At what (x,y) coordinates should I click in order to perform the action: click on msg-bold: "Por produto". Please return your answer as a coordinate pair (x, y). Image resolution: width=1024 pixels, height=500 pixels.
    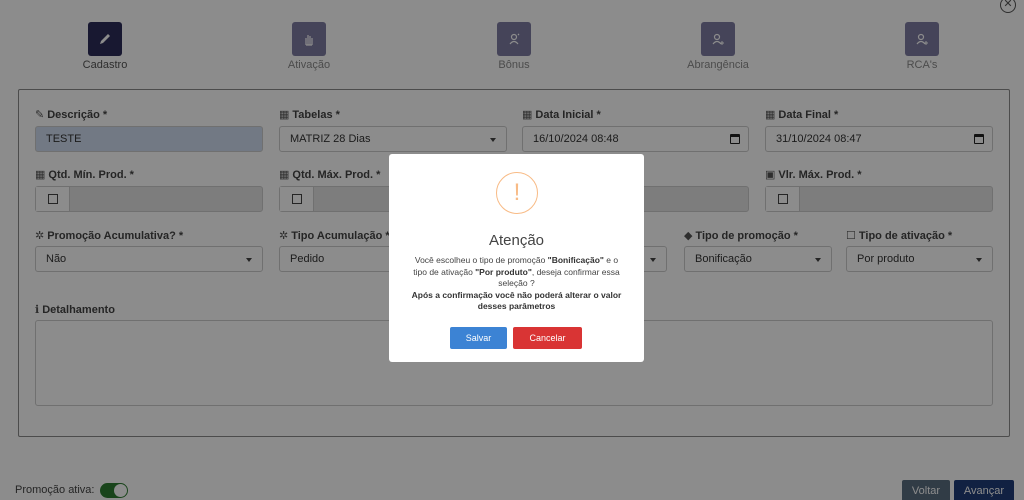
    Looking at the image, I should click on (503, 271).